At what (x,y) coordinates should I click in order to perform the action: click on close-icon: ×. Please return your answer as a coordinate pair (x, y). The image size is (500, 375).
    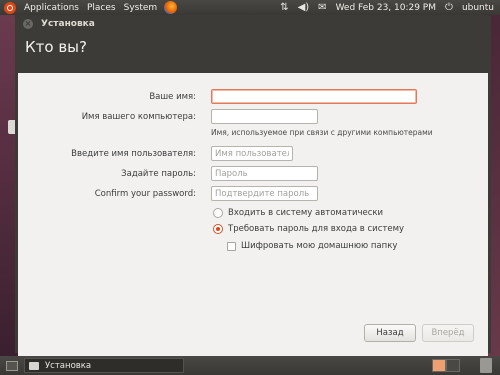
    Looking at the image, I should click on (28, 23).